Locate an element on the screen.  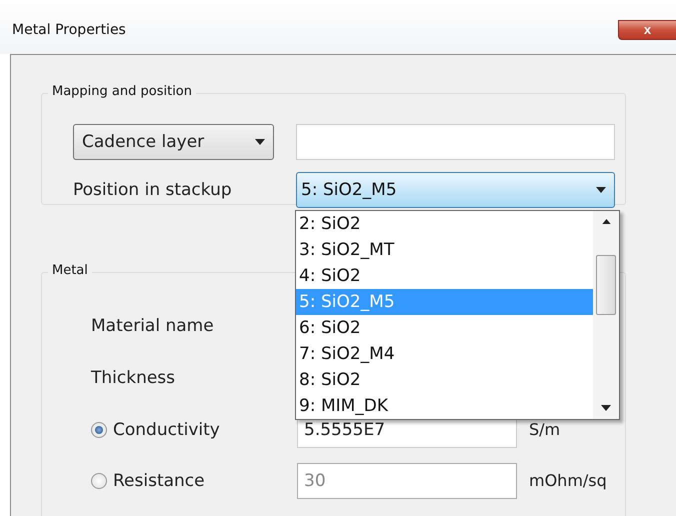
group-title: Mapping and position is located at coordinates (122, 91).